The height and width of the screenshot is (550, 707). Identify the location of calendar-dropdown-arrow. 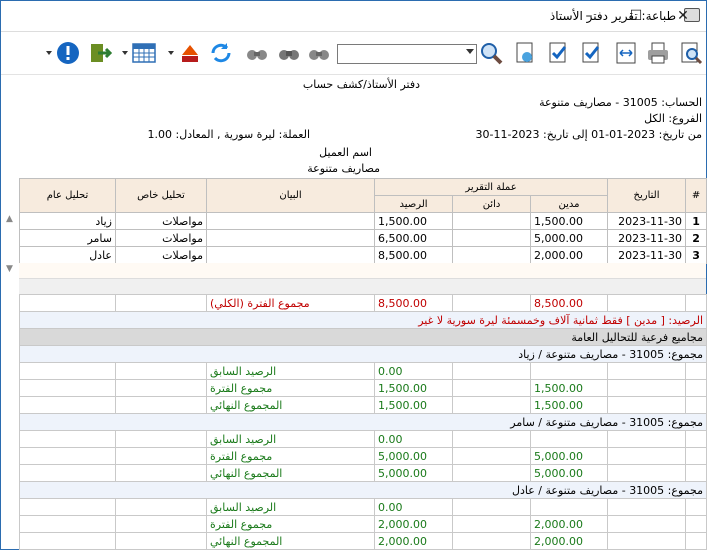
(125, 53).